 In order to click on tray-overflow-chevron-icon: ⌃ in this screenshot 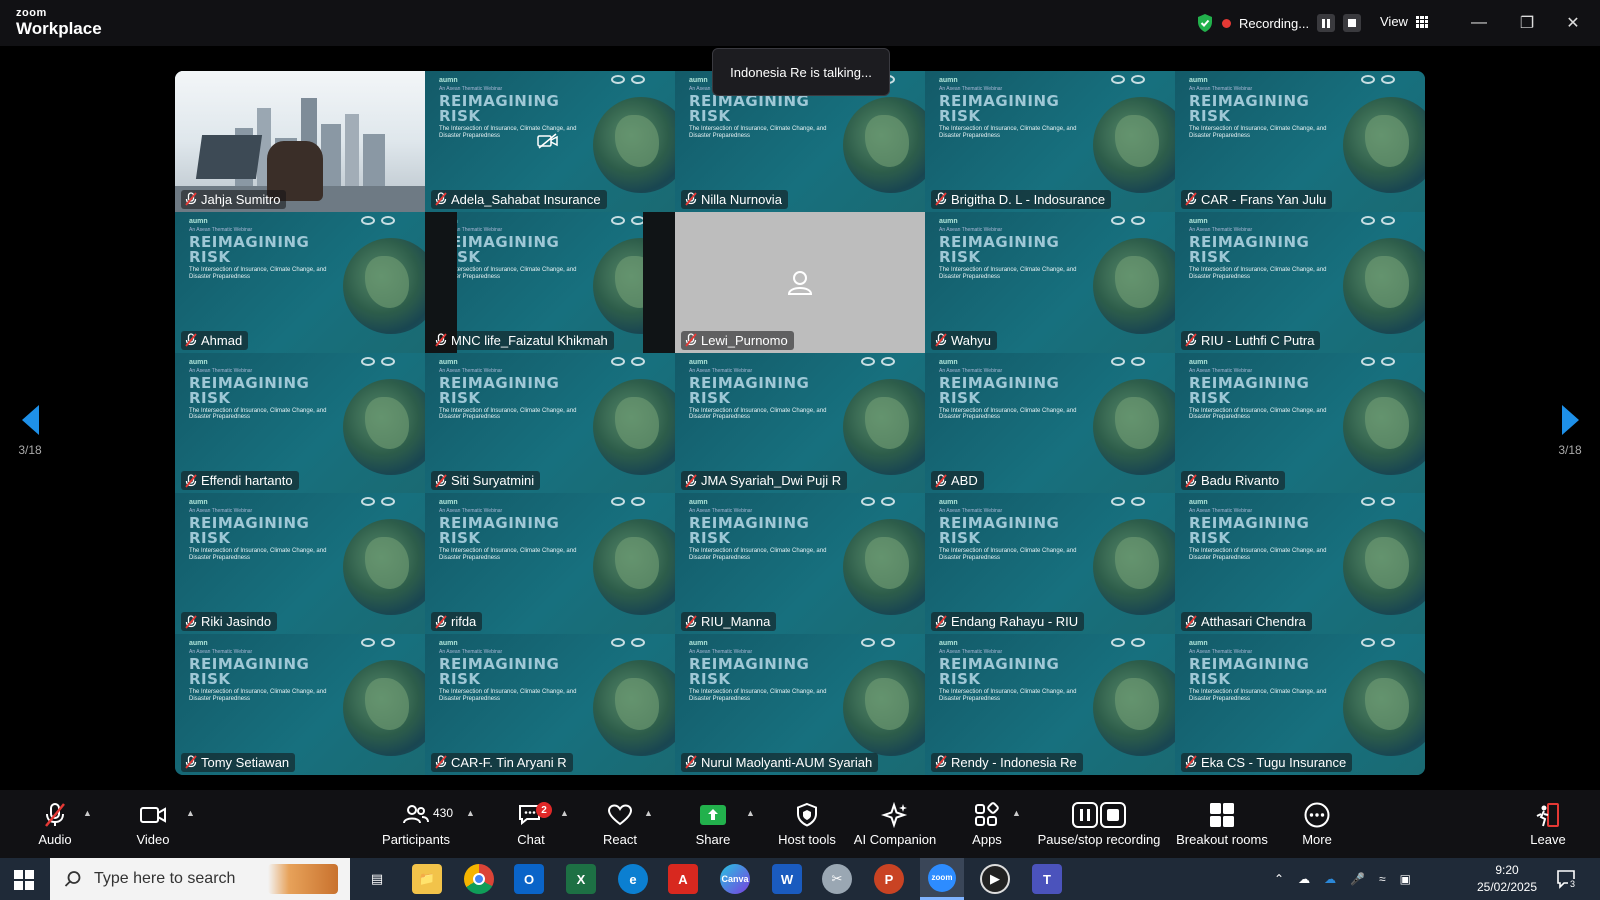, I will do `click(1279, 879)`.